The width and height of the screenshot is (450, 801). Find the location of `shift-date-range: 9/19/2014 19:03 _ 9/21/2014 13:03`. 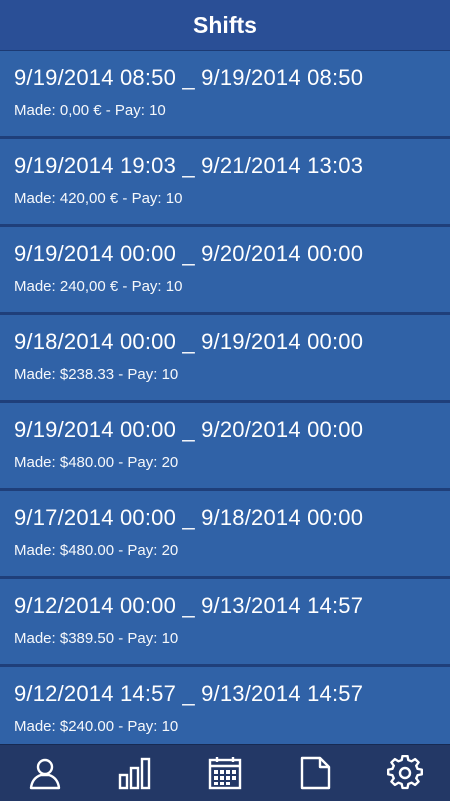

shift-date-range: 9/19/2014 19:03 _ 9/21/2014 13:03 is located at coordinates (189, 165).